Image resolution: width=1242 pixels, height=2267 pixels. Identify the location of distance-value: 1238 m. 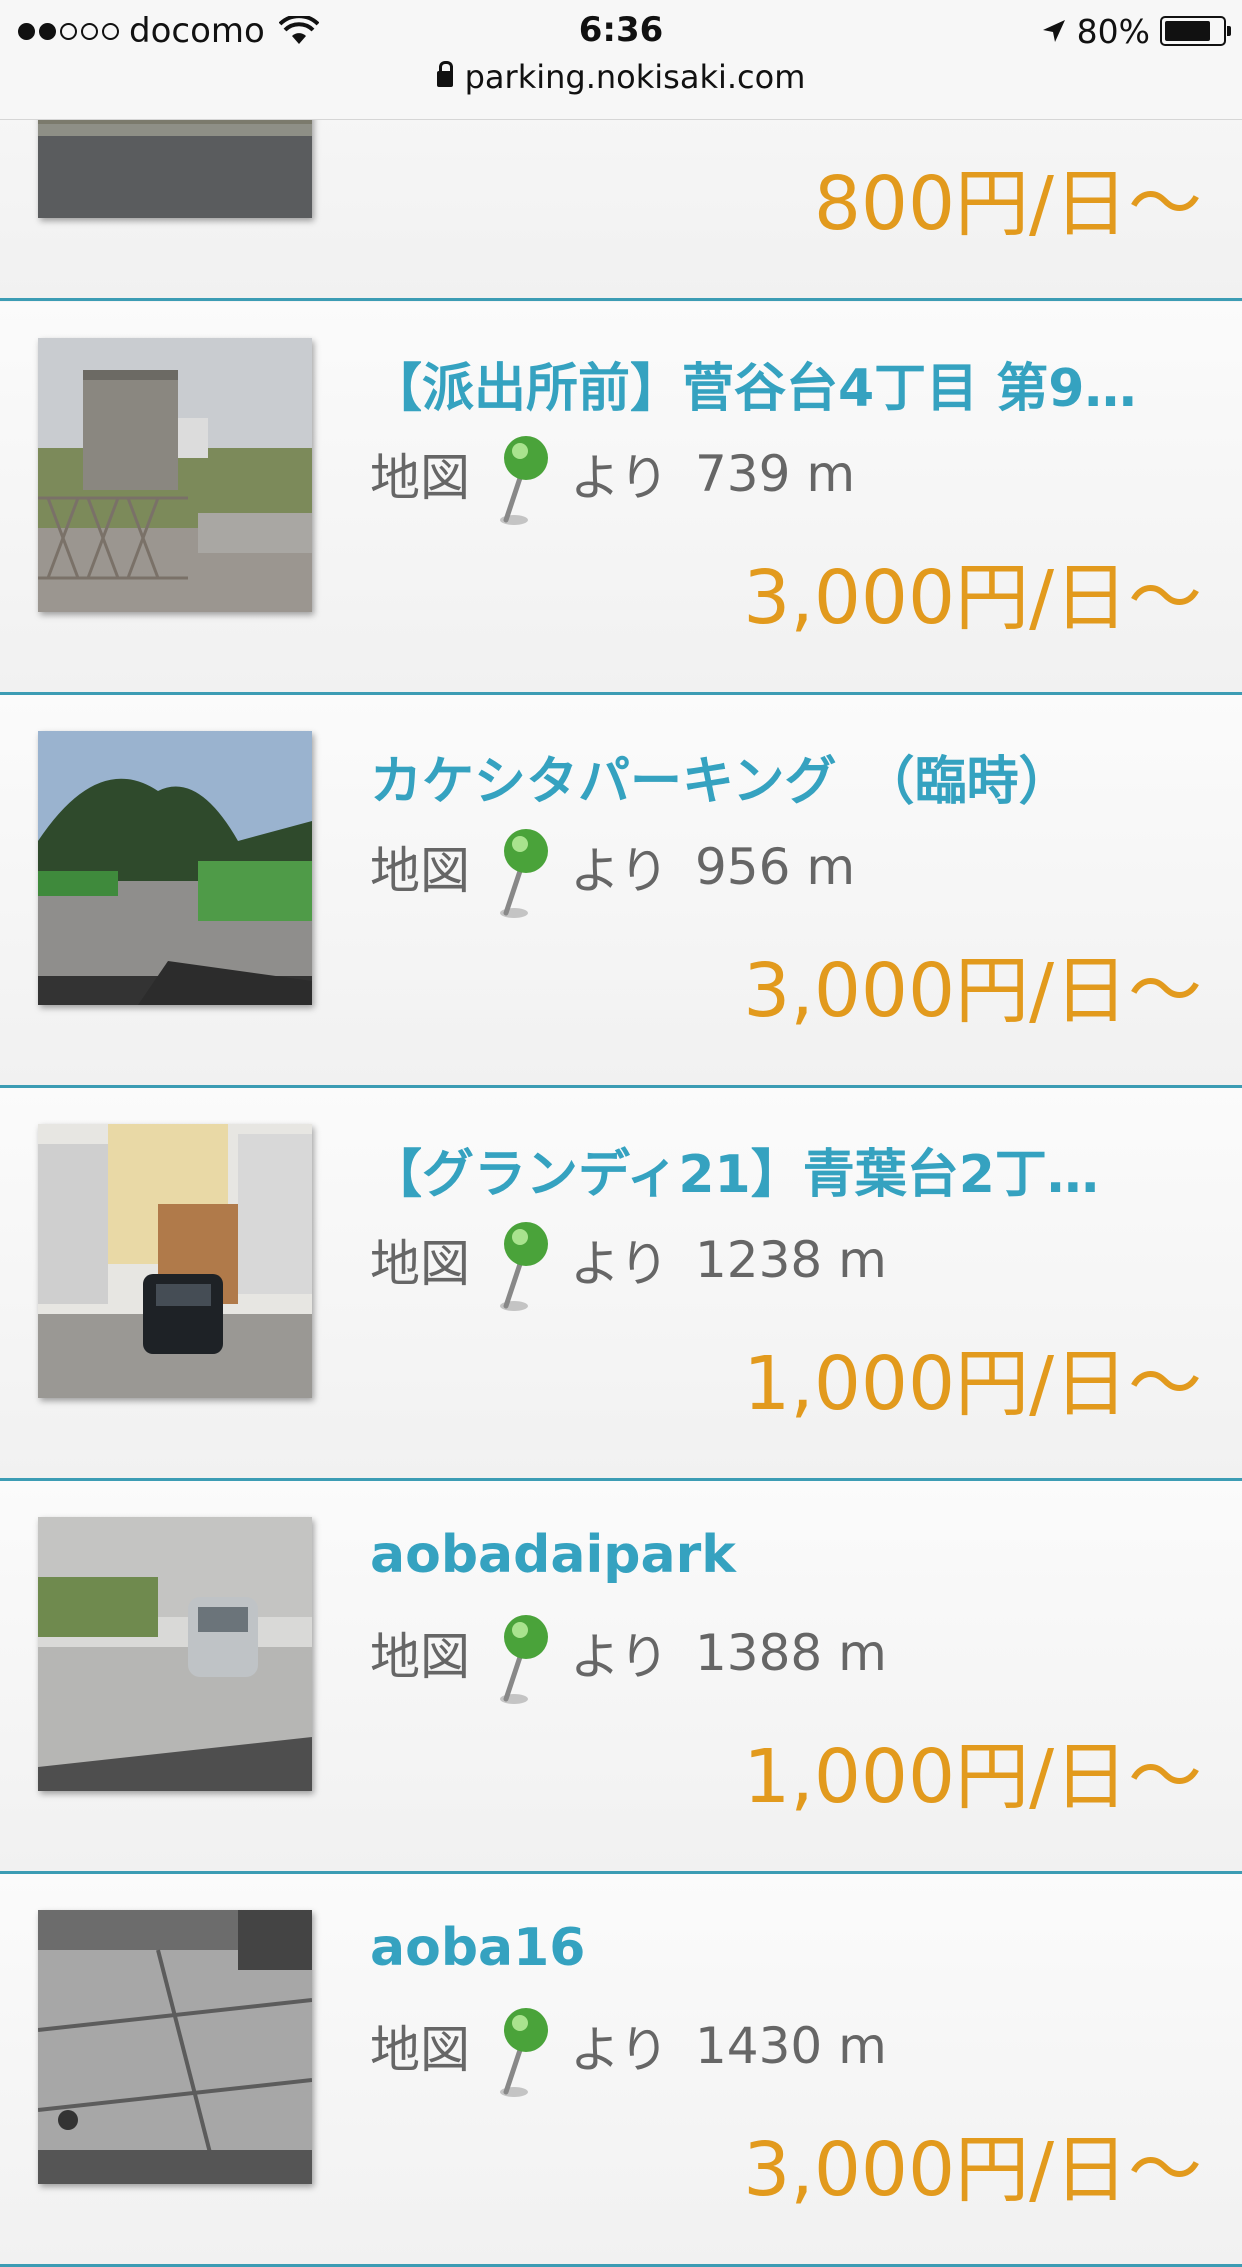
(791, 1260).